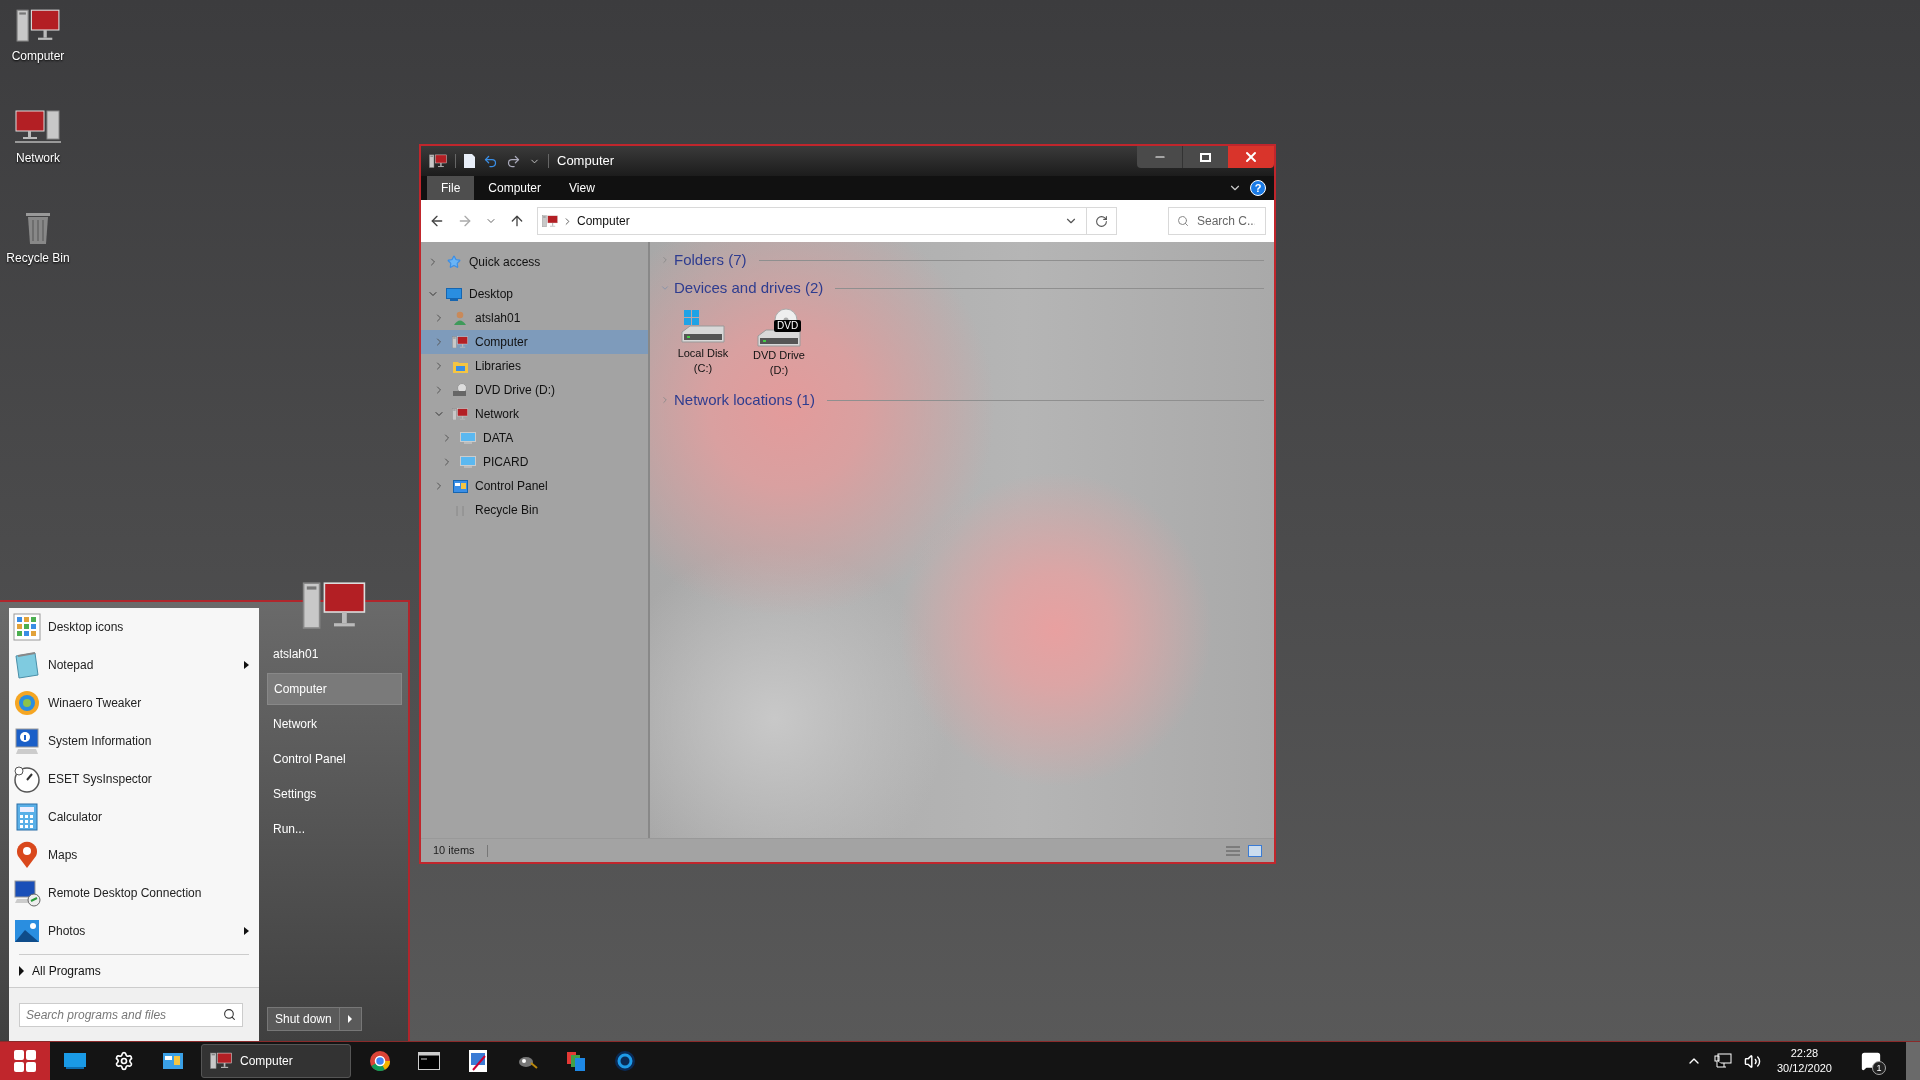  I want to click on notification-count: 1, so click(1879, 1068).